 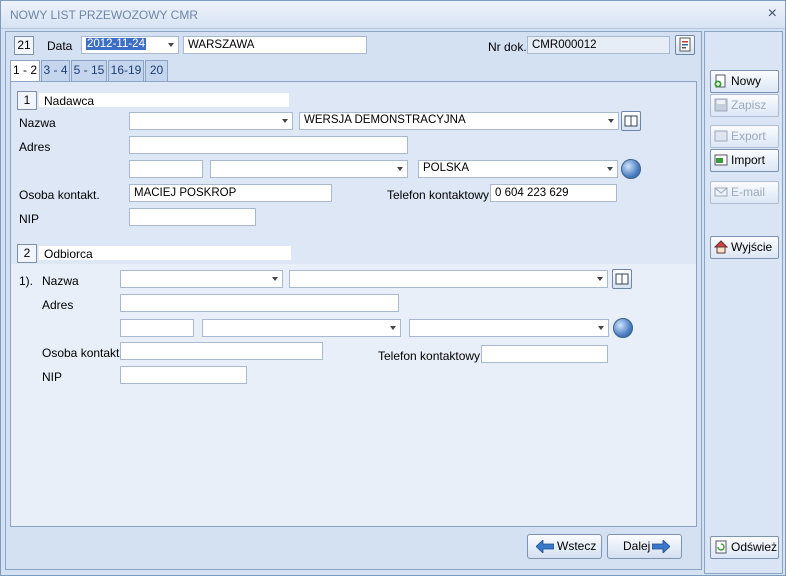 I want to click on sender-country-select: POLSKA, so click(x=518, y=169).